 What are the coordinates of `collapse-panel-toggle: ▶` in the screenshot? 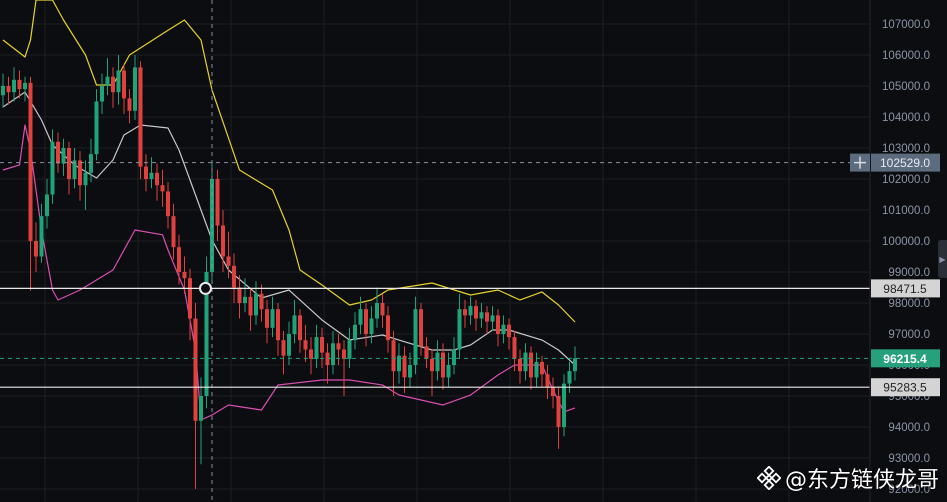 It's located at (942, 259).